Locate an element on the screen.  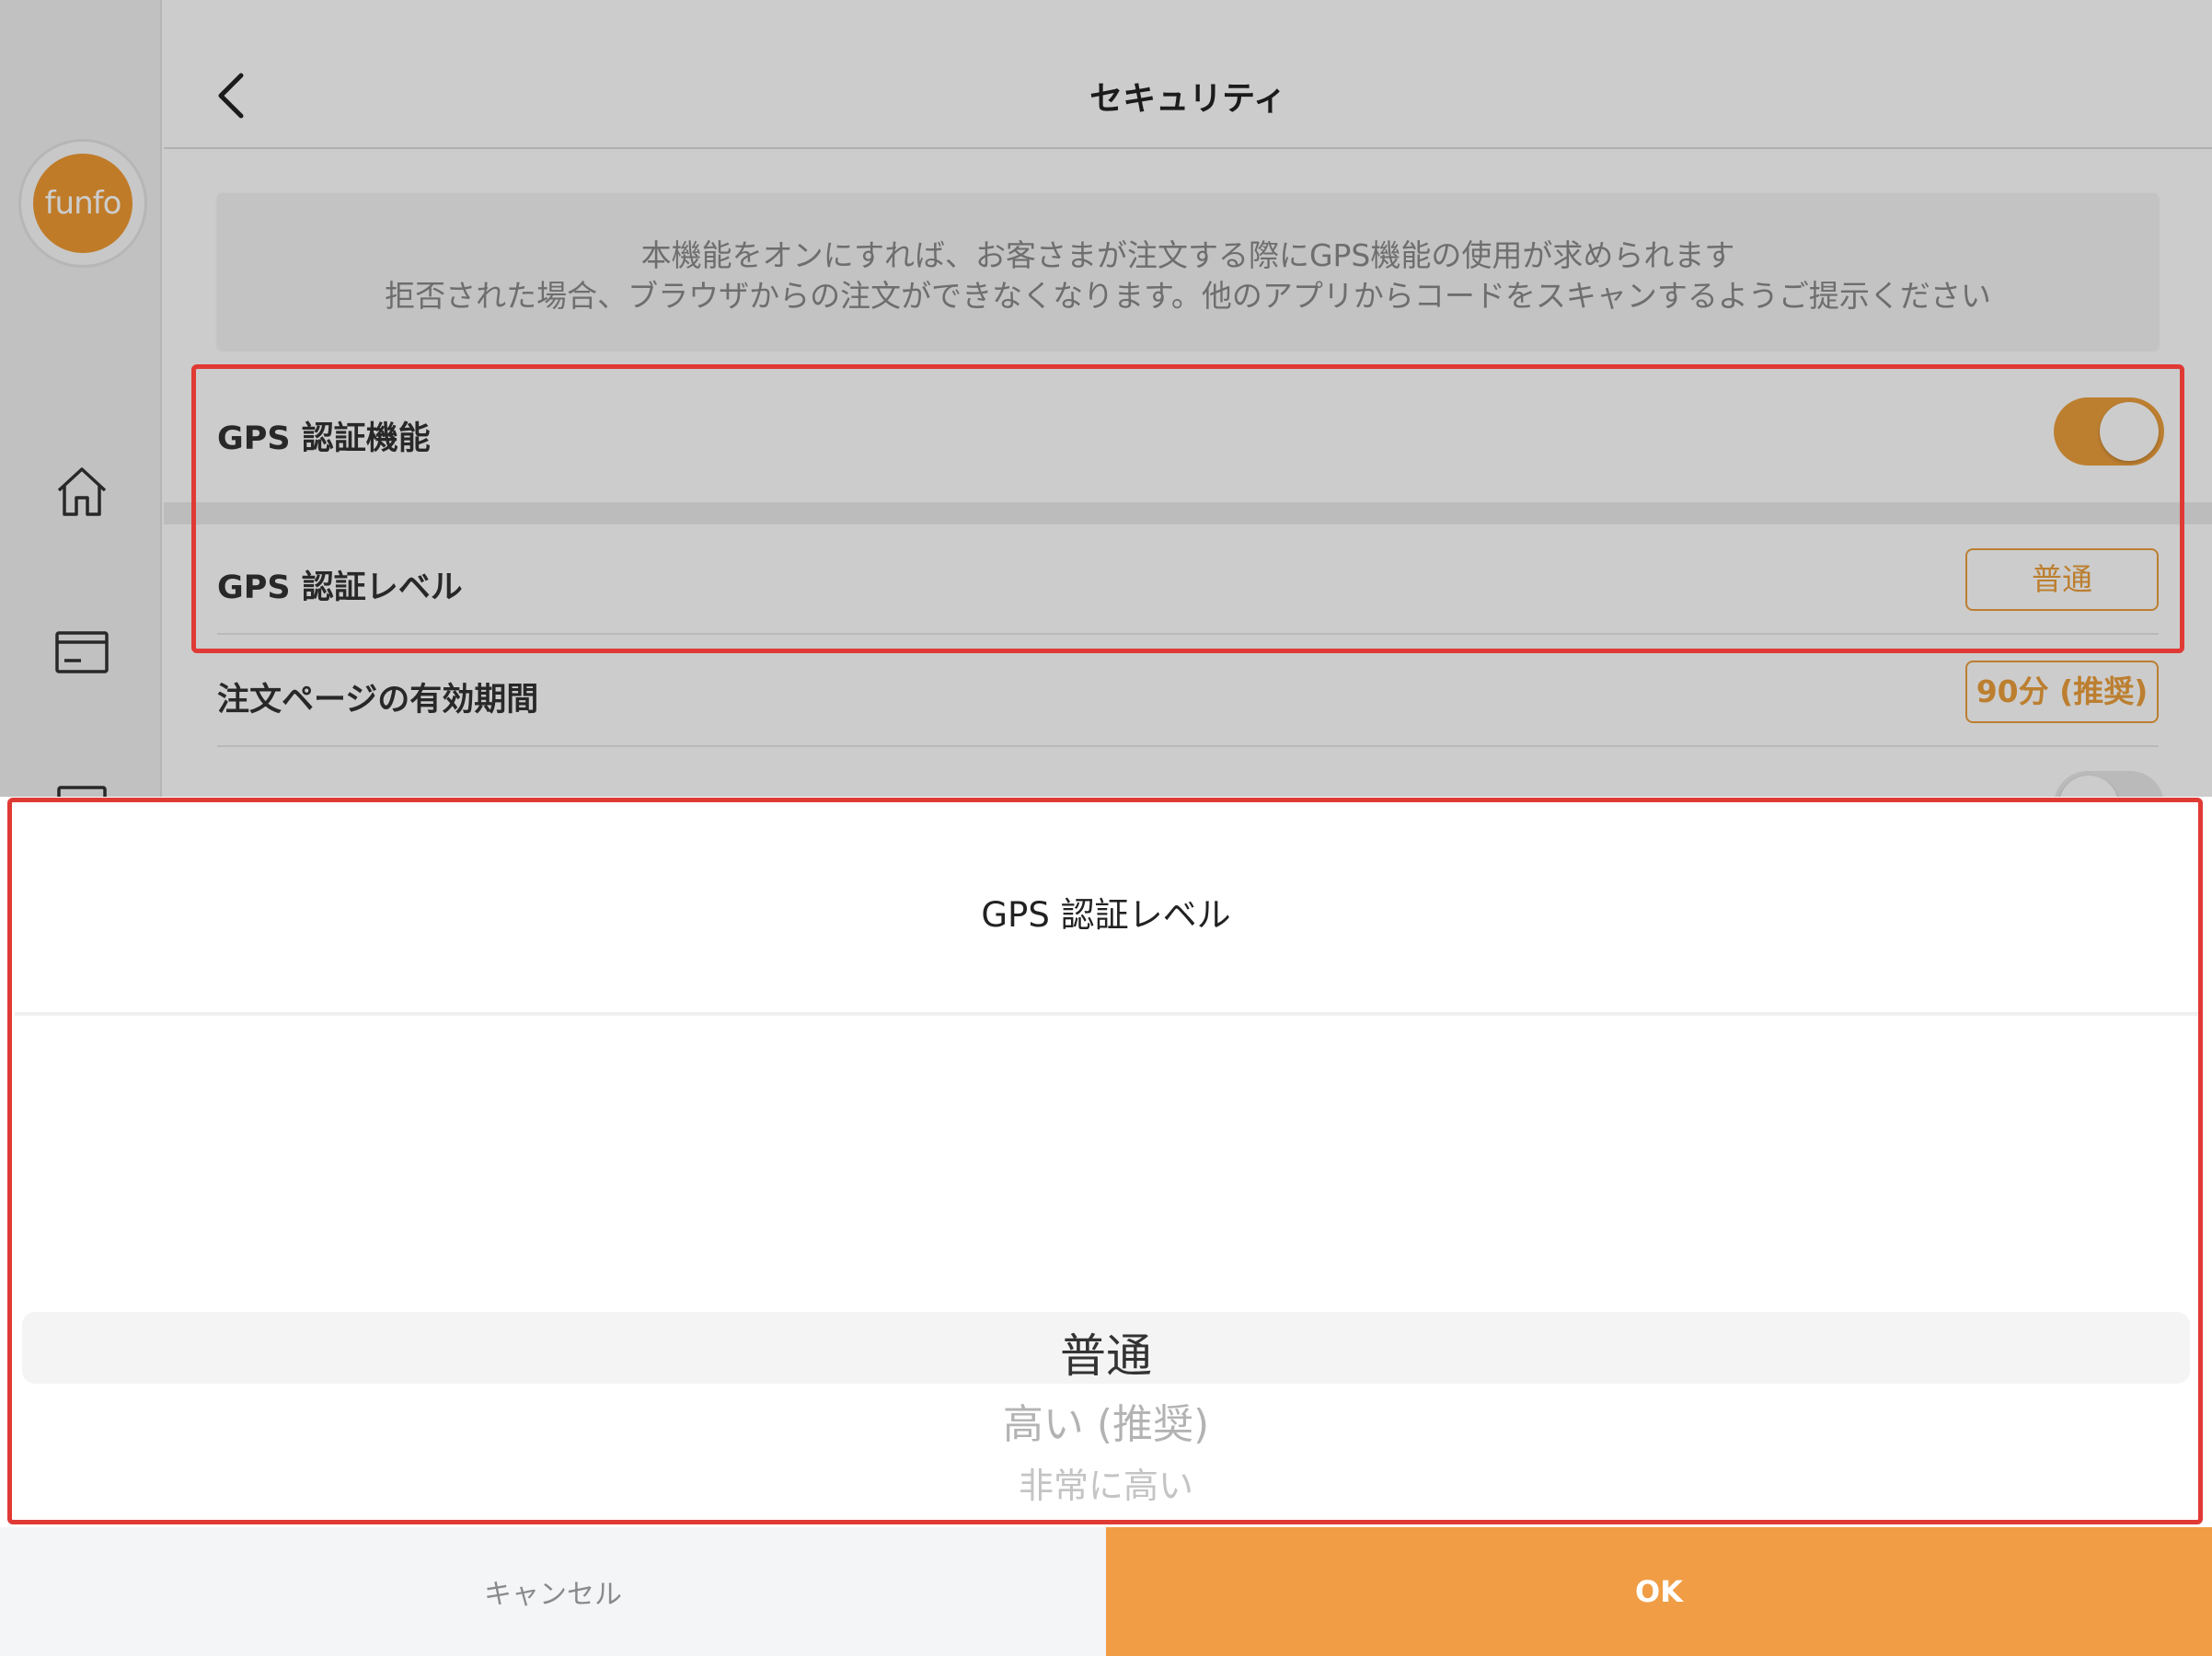
home-icon is located at coordinates (81, 492).